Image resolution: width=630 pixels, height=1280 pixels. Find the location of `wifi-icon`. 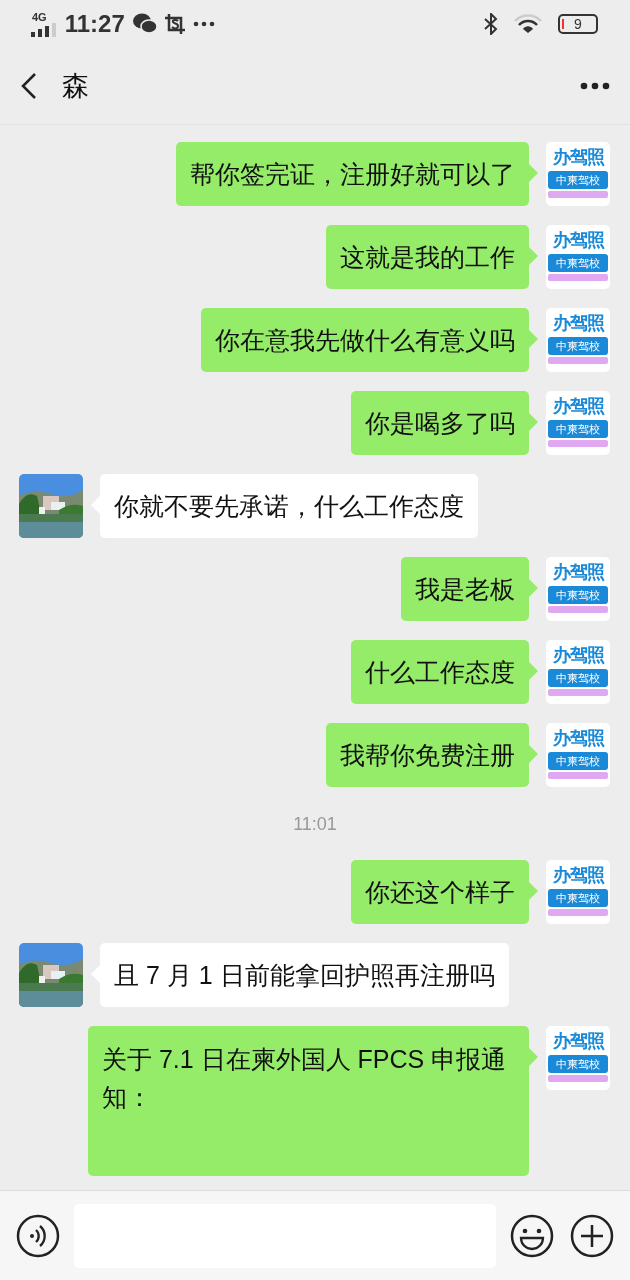

wifi-icon is located at coordinates (528, 24).